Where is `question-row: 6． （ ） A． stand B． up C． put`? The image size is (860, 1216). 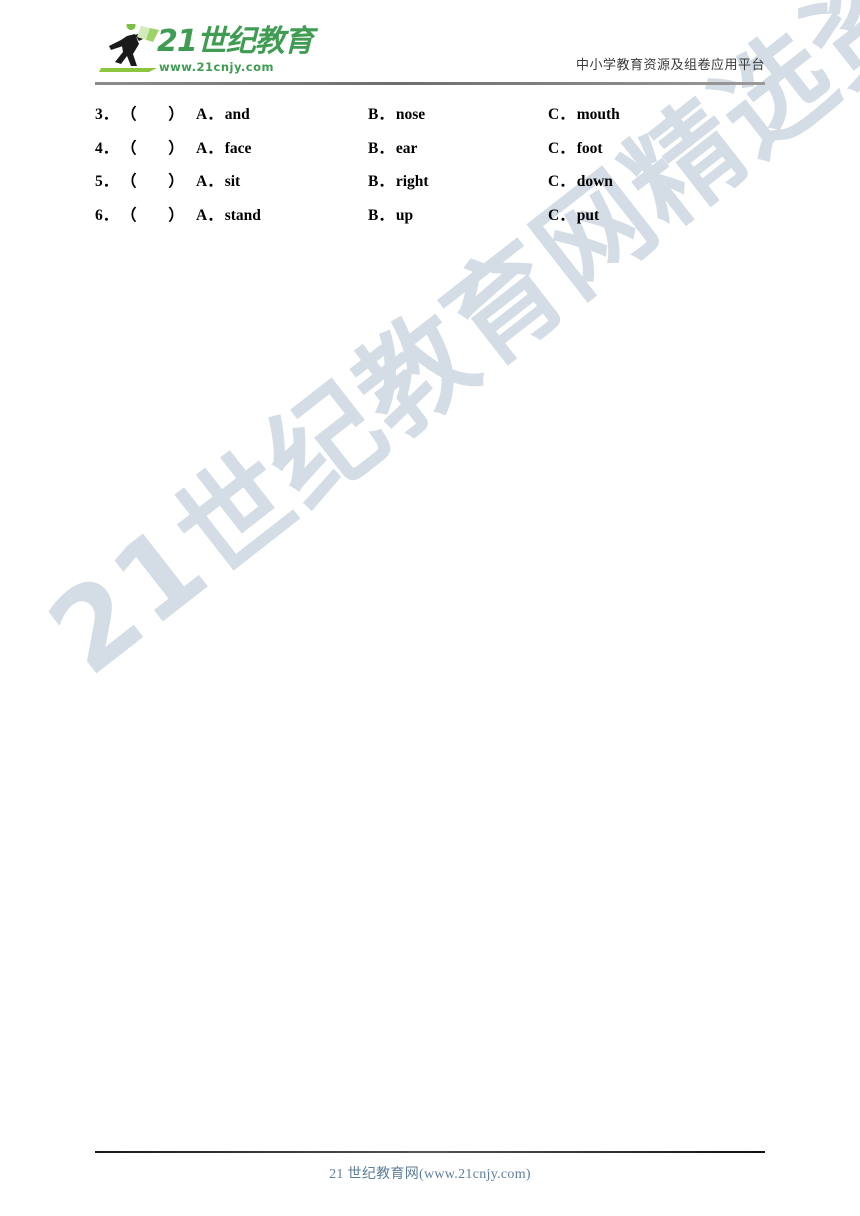
question-row: 6． （ ） A． stand B． up C． put is located at coordinates (435, 216).